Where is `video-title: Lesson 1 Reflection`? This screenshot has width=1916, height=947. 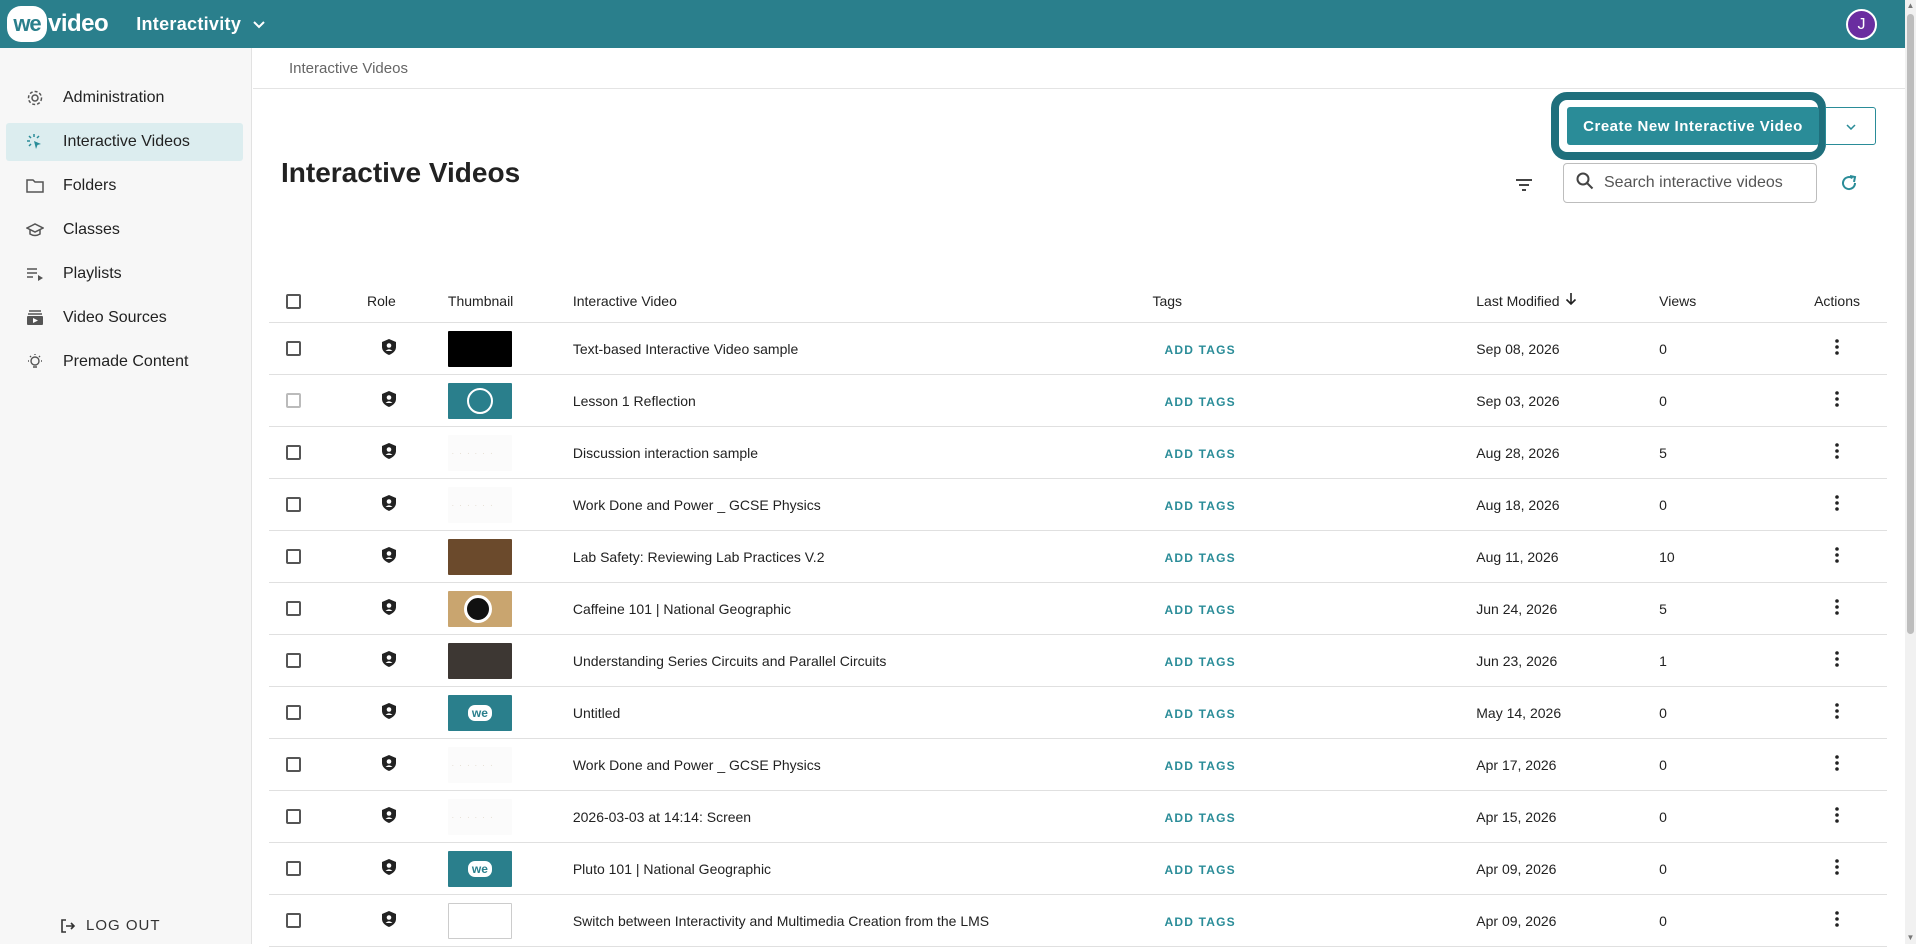 video-title: Lesson 1 Reflection is located at coordinates (863, 401).